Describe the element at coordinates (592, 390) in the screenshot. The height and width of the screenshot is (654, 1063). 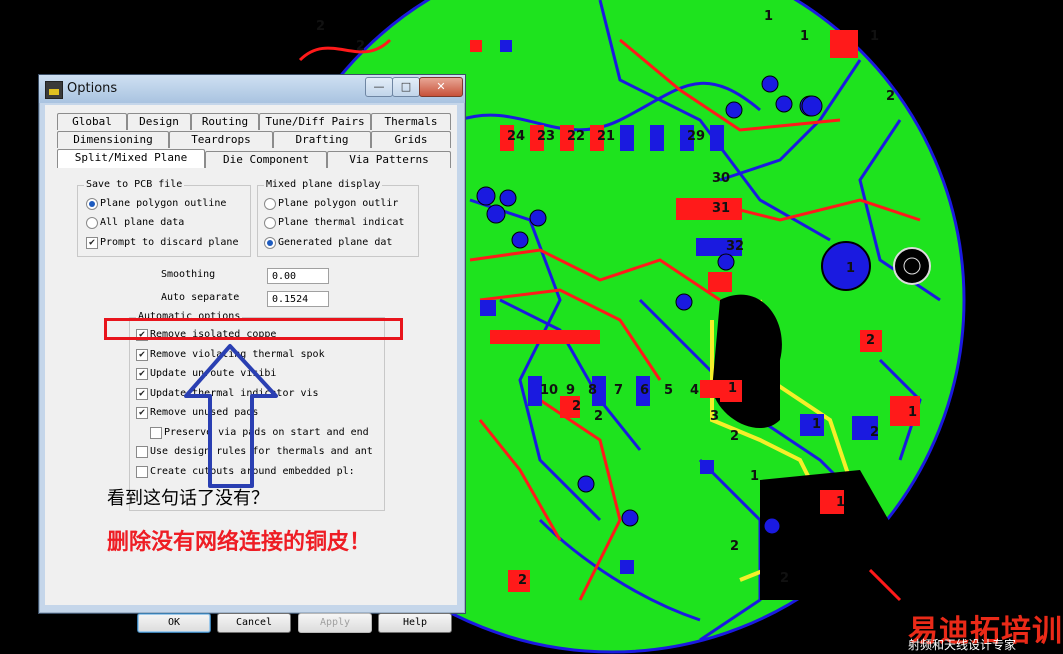
I see `pad-number: 8` at that location.